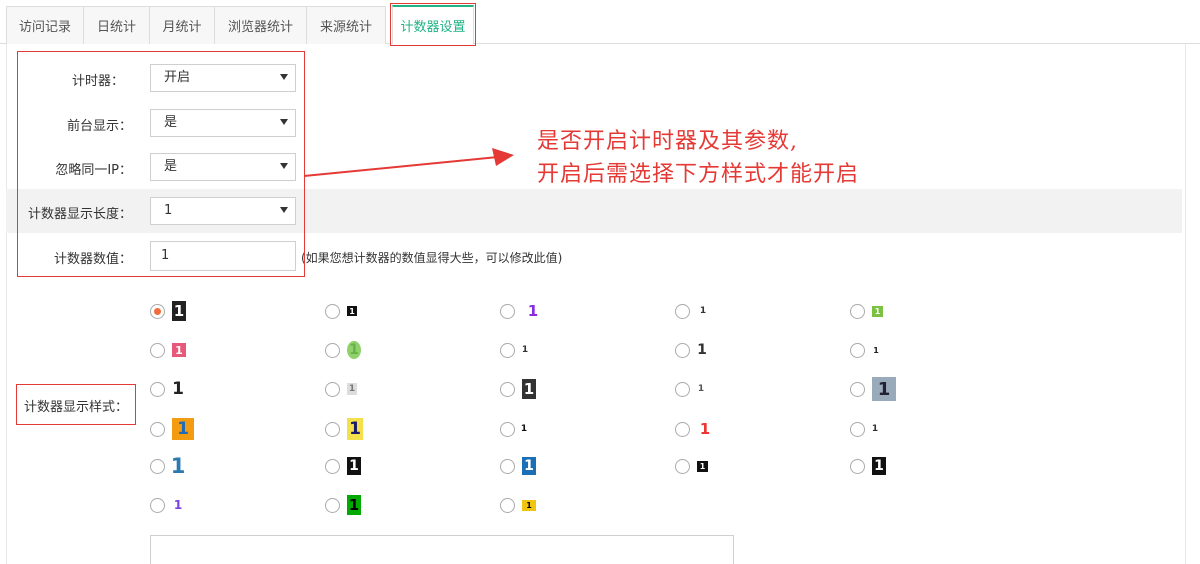  I want to click on tab-monthly-stats: 月统计, so click(182, 25).